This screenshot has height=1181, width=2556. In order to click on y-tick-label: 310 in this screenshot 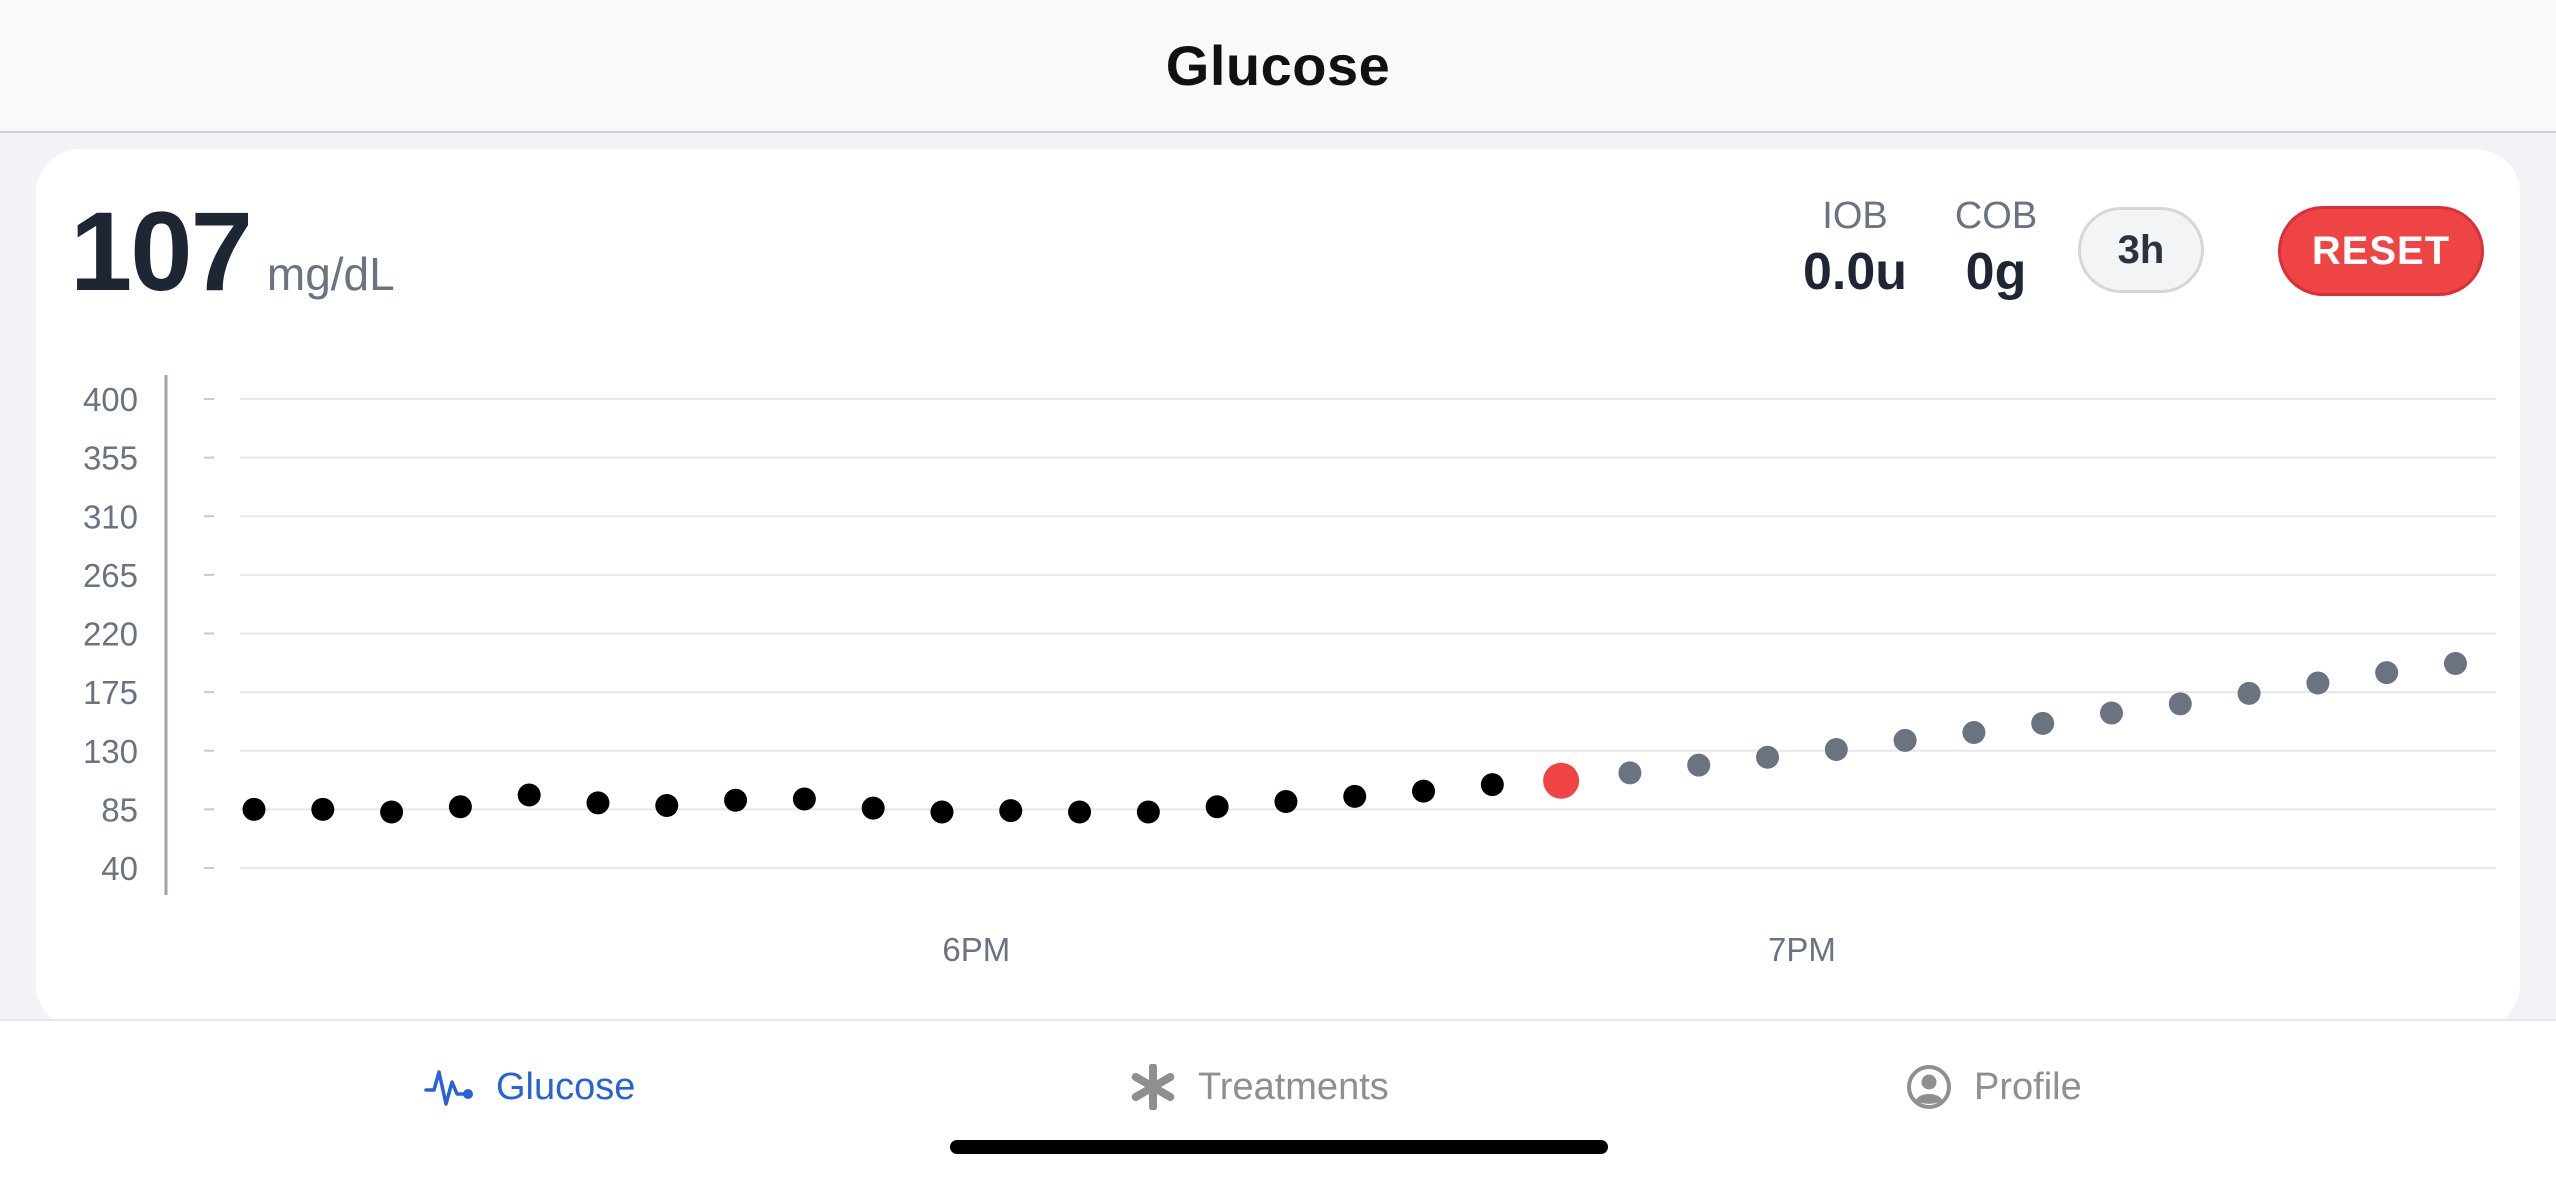, I will do `click(110, 516)`.